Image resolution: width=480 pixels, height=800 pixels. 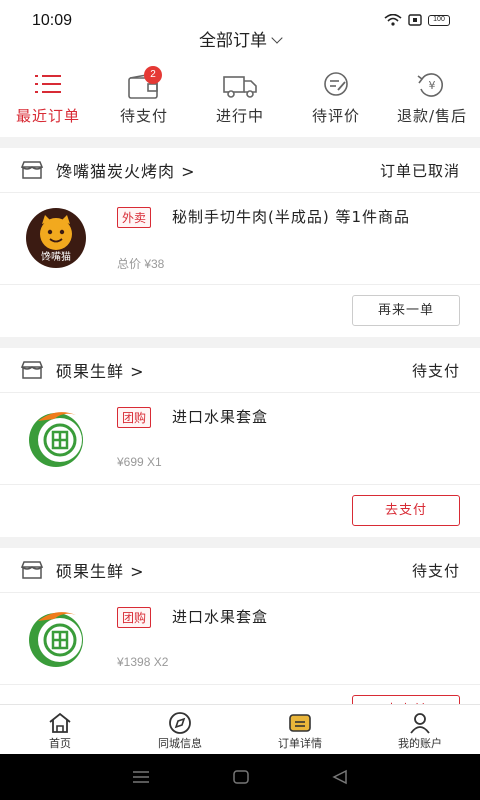 What do you see at coordinates (153, 75) in the screenshot?
I see `pending-badge: 2` at bounding box center [153, 75].